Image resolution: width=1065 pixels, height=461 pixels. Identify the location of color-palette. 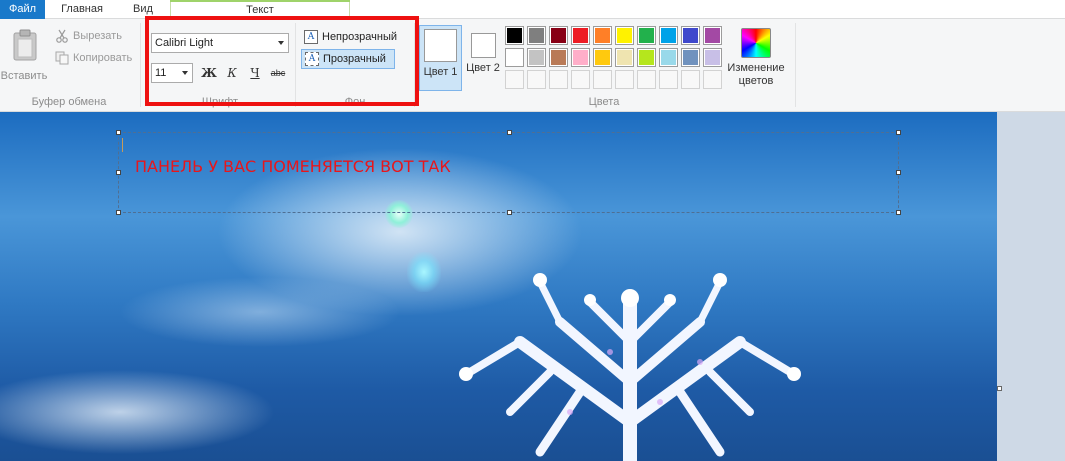
(615, 59).